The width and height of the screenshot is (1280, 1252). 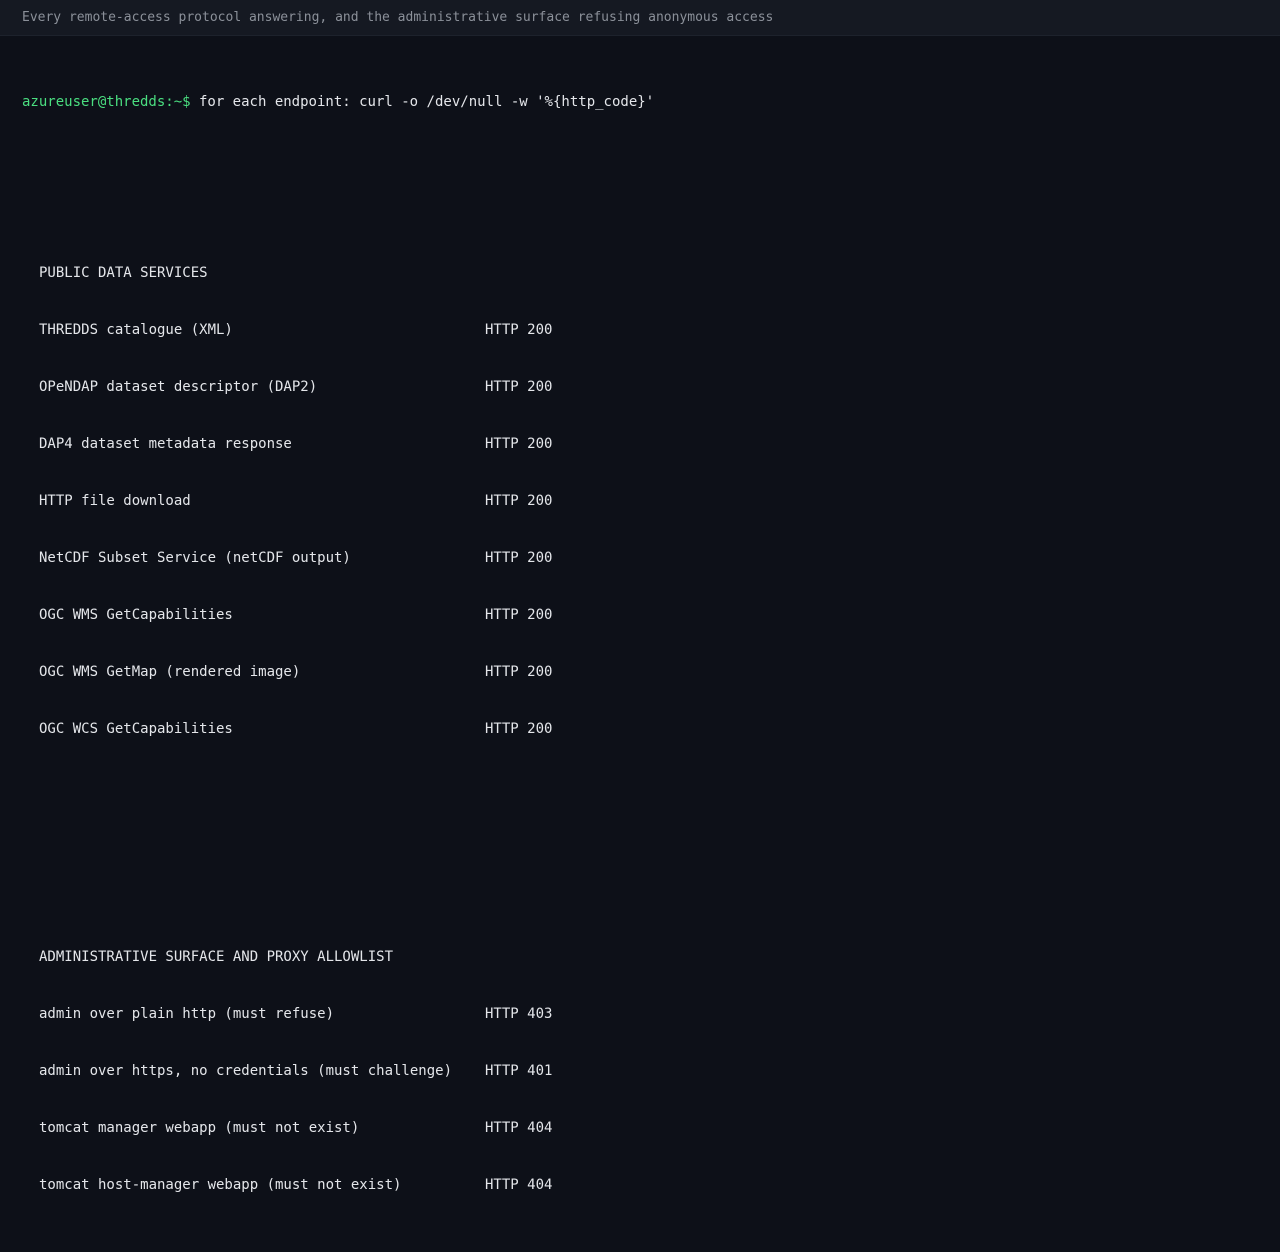 What do you see at coordinates (170, 672) in the screenshot?
I see `endpoint-label: OGC WMS GetMap (rendered image)` at bounding box center [170, 672].